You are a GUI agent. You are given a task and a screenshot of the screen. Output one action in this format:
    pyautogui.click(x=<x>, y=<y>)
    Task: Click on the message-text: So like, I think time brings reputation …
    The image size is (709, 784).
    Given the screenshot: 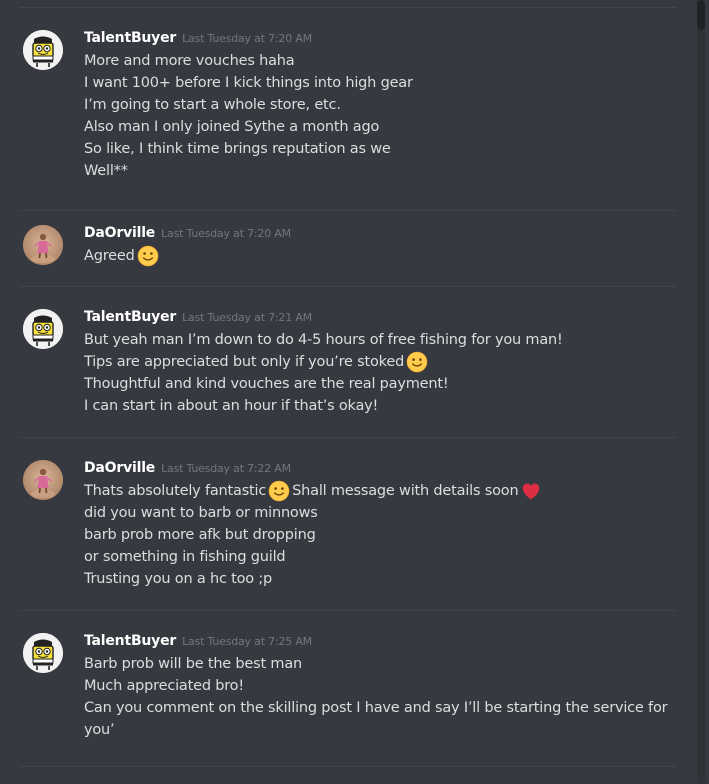 What is the action you would take?
    pyautogui.click(x=237, y=149)
    